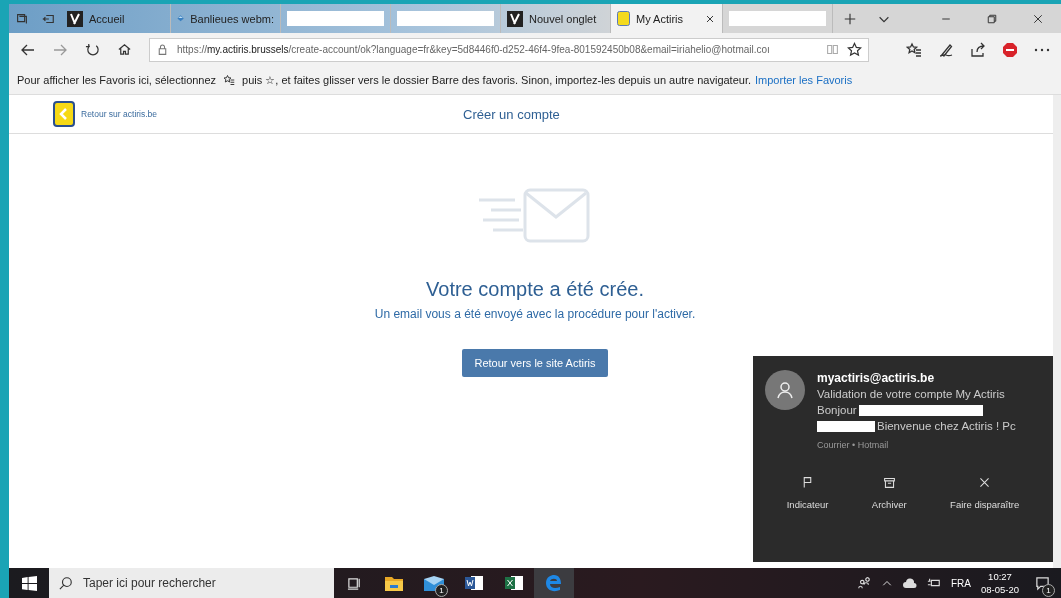 The image size is (1061, 598). Describe the element at coordinates (258, 114) in the screenshot. I see `back-to-site-link: Retour sur actiris.be` at that location.